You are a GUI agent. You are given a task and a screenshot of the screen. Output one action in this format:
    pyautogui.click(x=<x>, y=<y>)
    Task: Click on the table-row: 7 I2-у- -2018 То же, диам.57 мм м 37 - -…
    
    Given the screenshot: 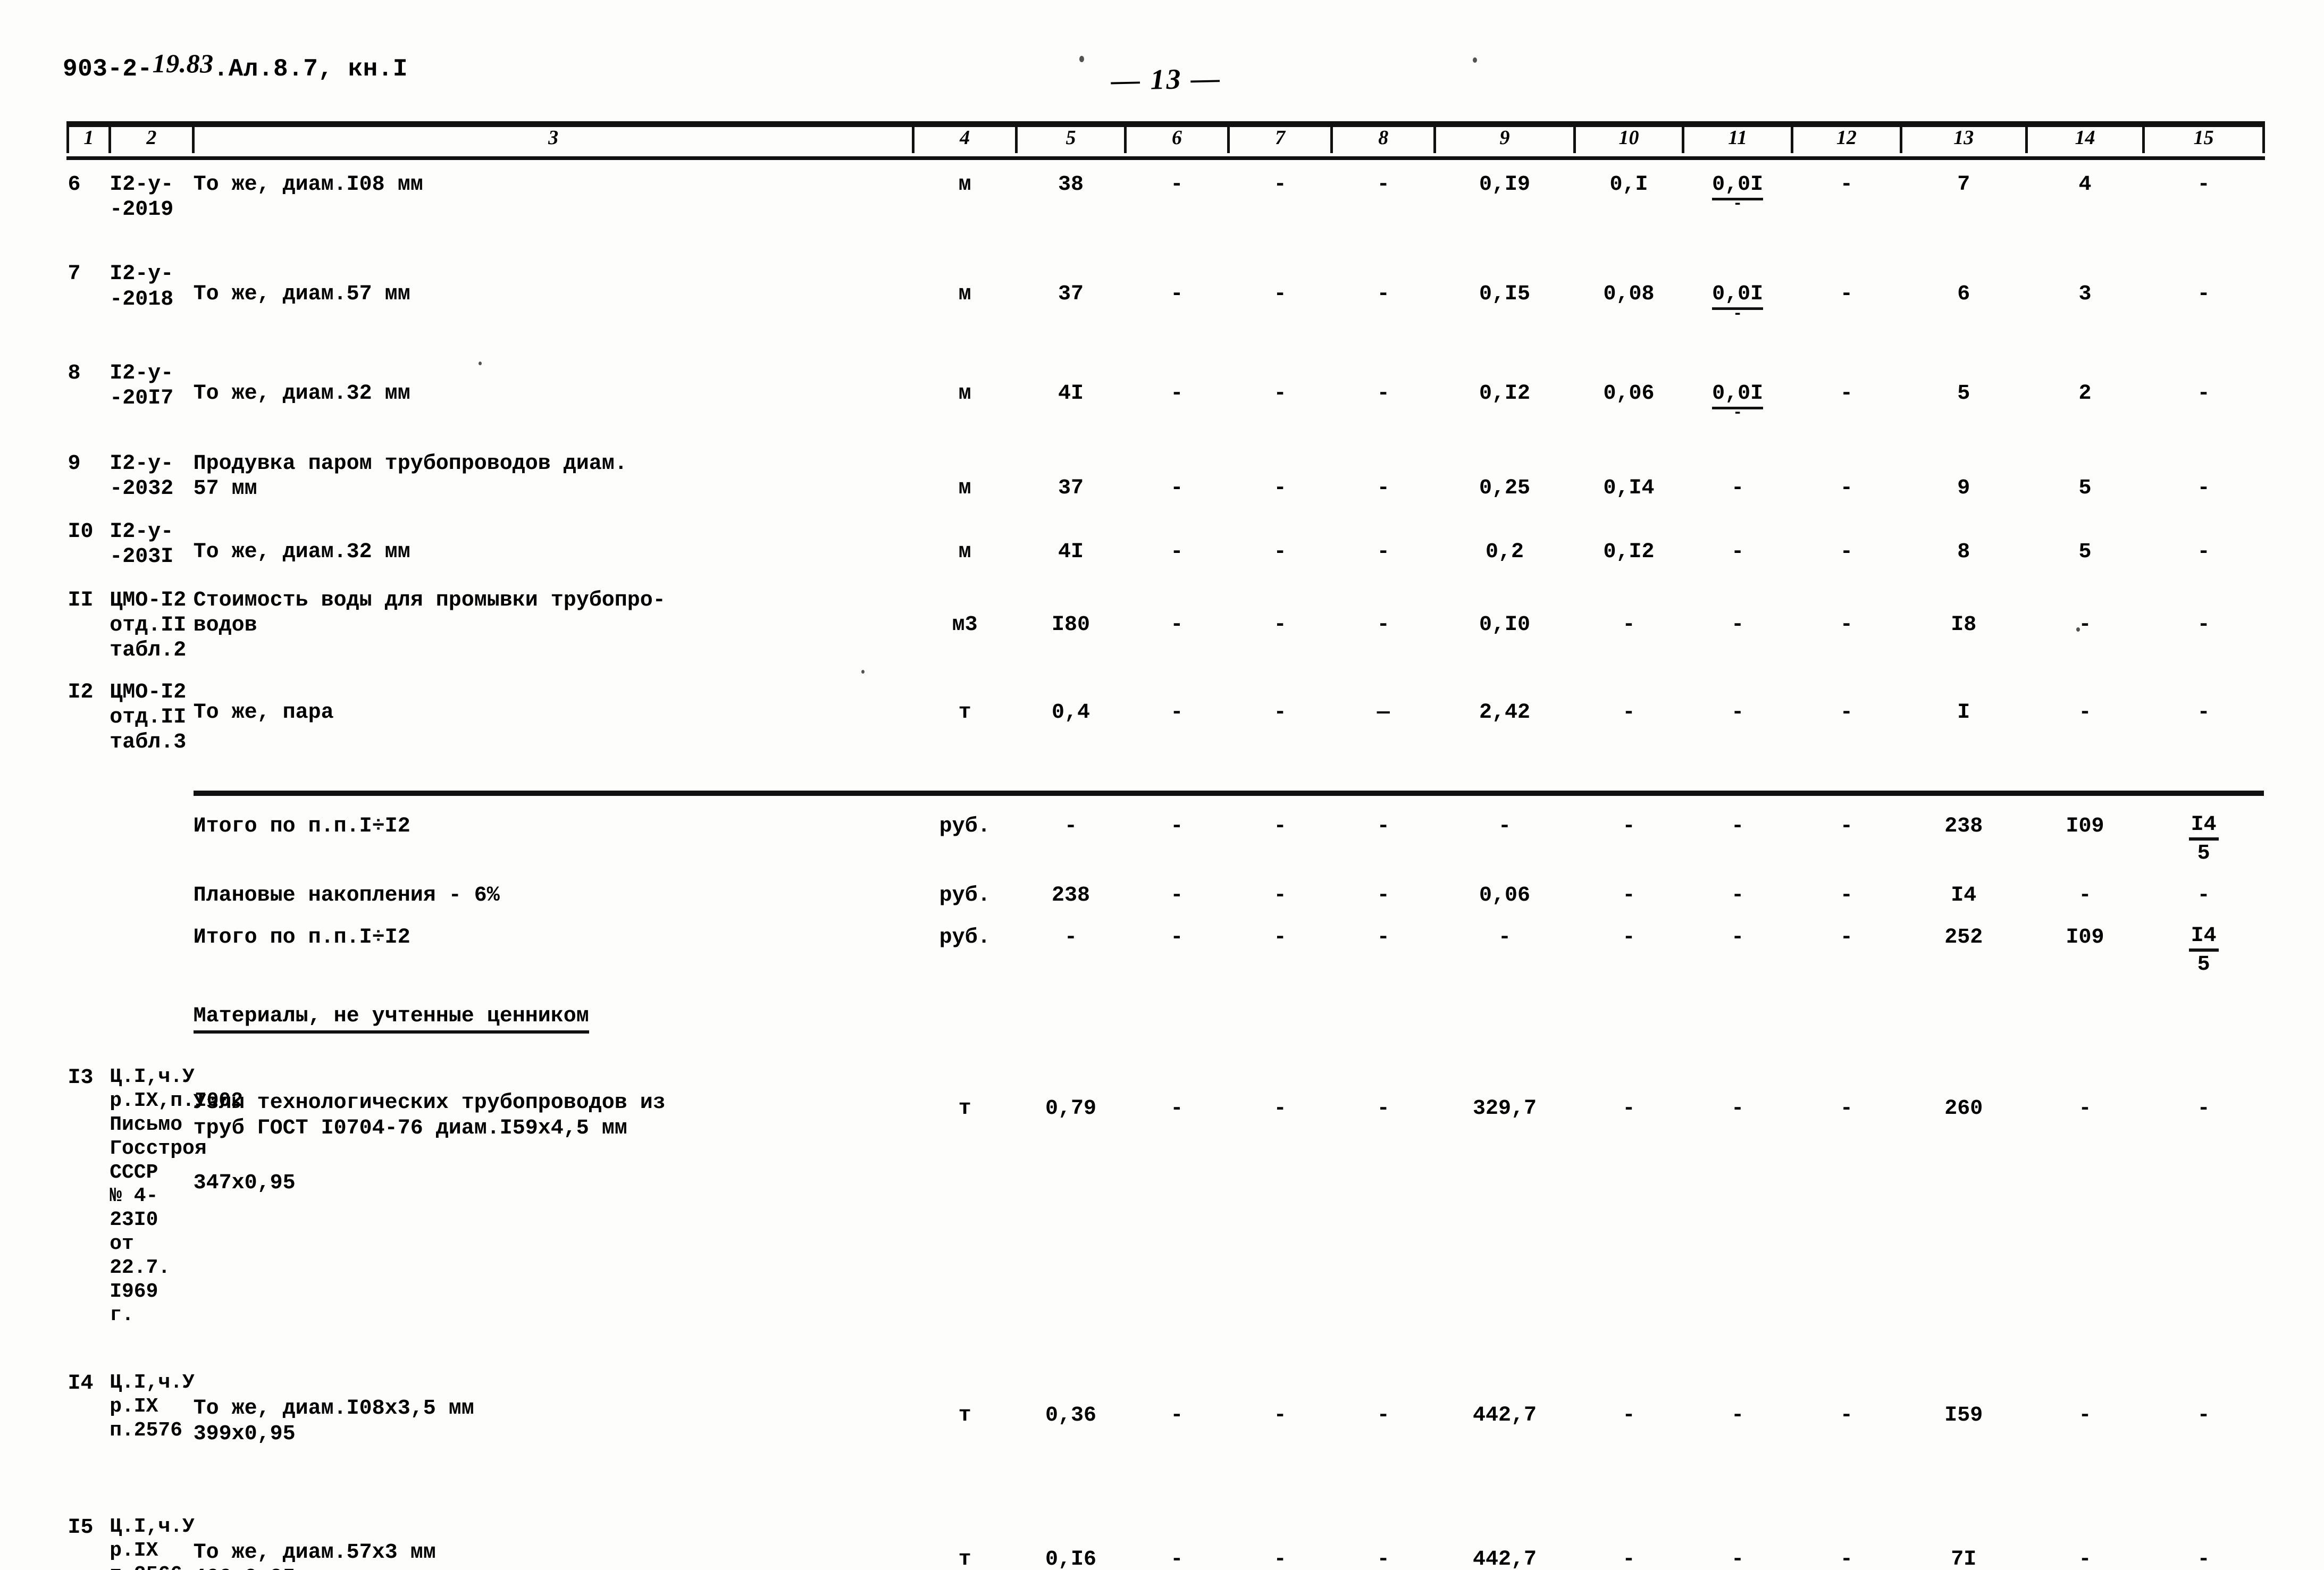 What is the action you would take?
    pyautogui.click(x=1166, y=291)
    